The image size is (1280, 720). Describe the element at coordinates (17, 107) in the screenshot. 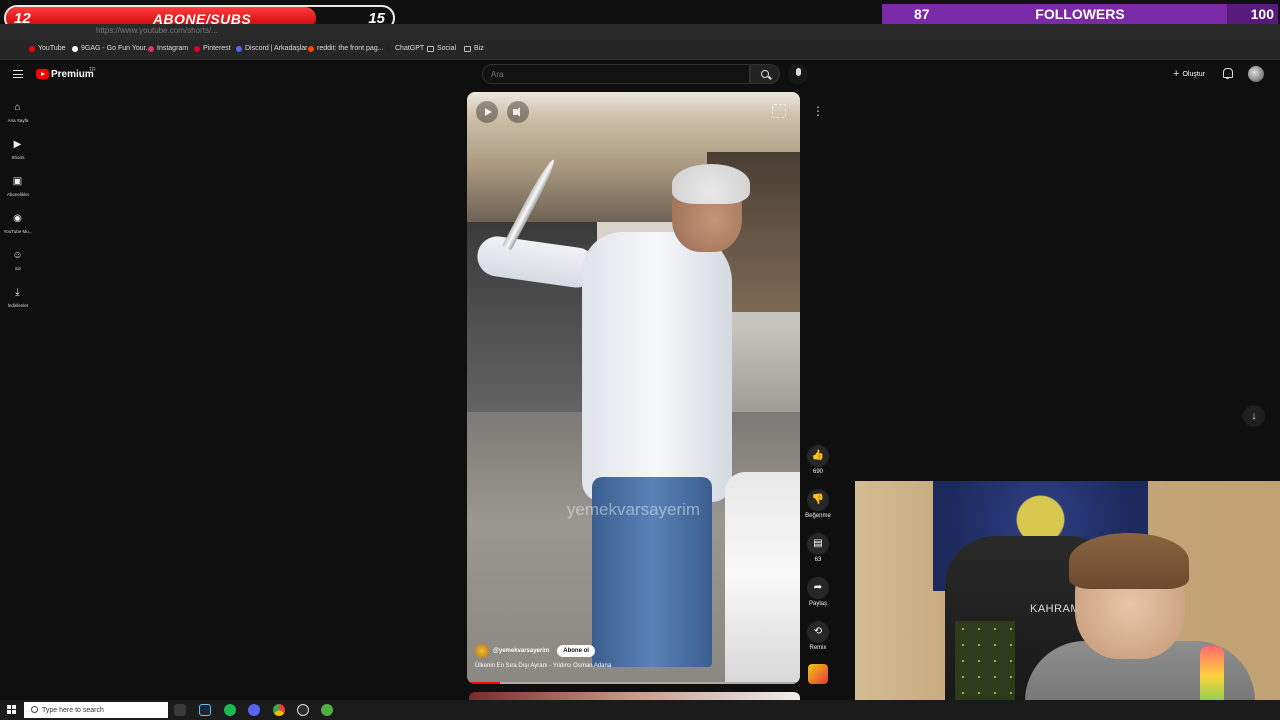

I see `home-icon: ⌂` at that location.